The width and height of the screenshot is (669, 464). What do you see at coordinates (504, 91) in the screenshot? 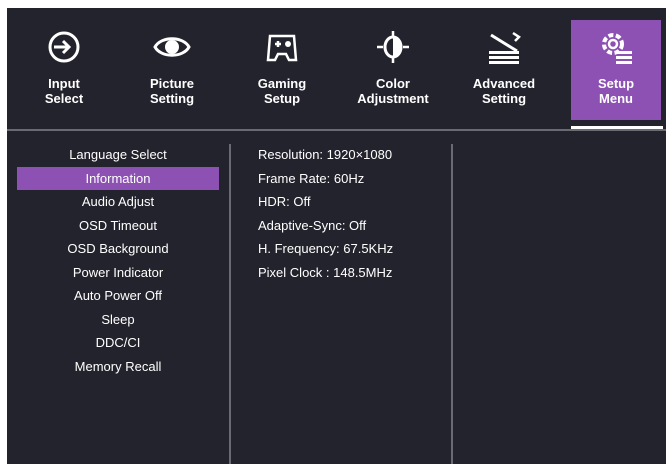
I see `tab-label: Advanced Setting` at bounding box center [504, 91].